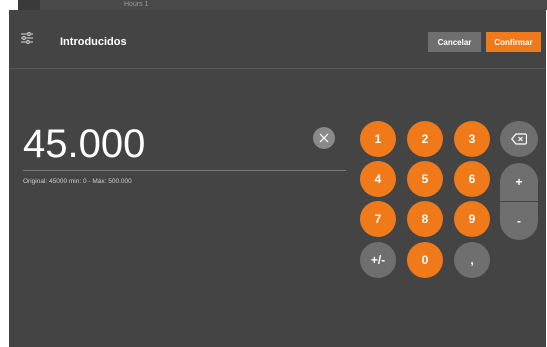 Image resolution: width=547 pixels, height=347 pixels. What do you see at coordinates (472, 179) in the screenshot?
I see `key-6: 6` at bounding box center [472, 179].